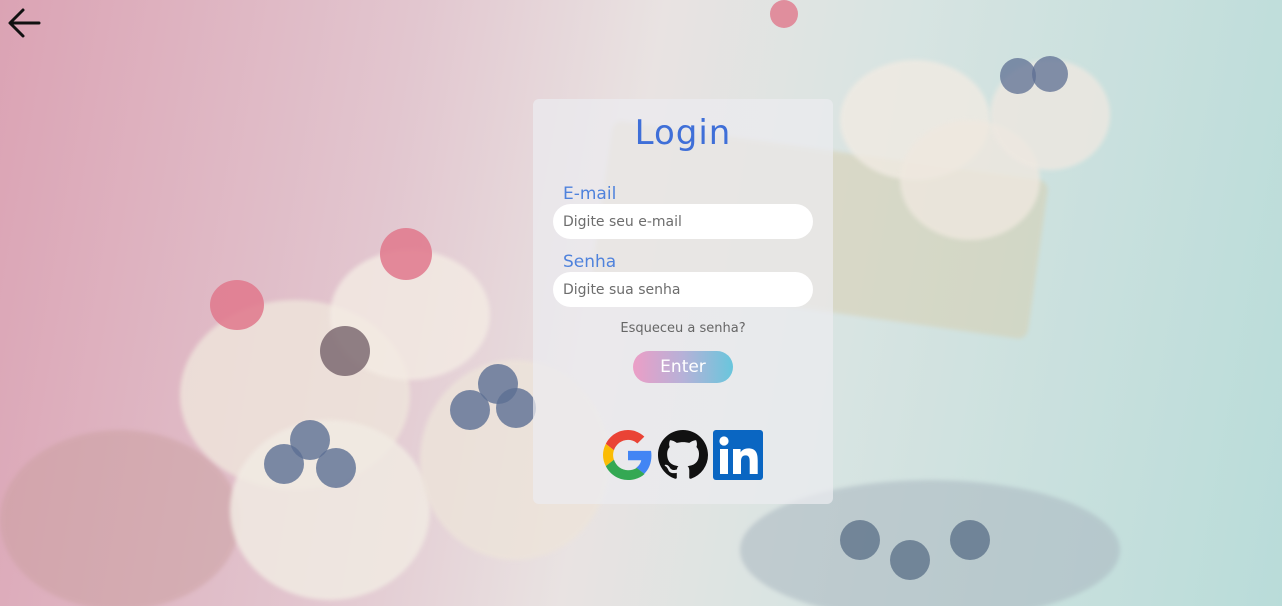  What do you see at coordinates (738, 455) in the screenshot?
I see `linkedin-icon` at bounding box center [738, 455].